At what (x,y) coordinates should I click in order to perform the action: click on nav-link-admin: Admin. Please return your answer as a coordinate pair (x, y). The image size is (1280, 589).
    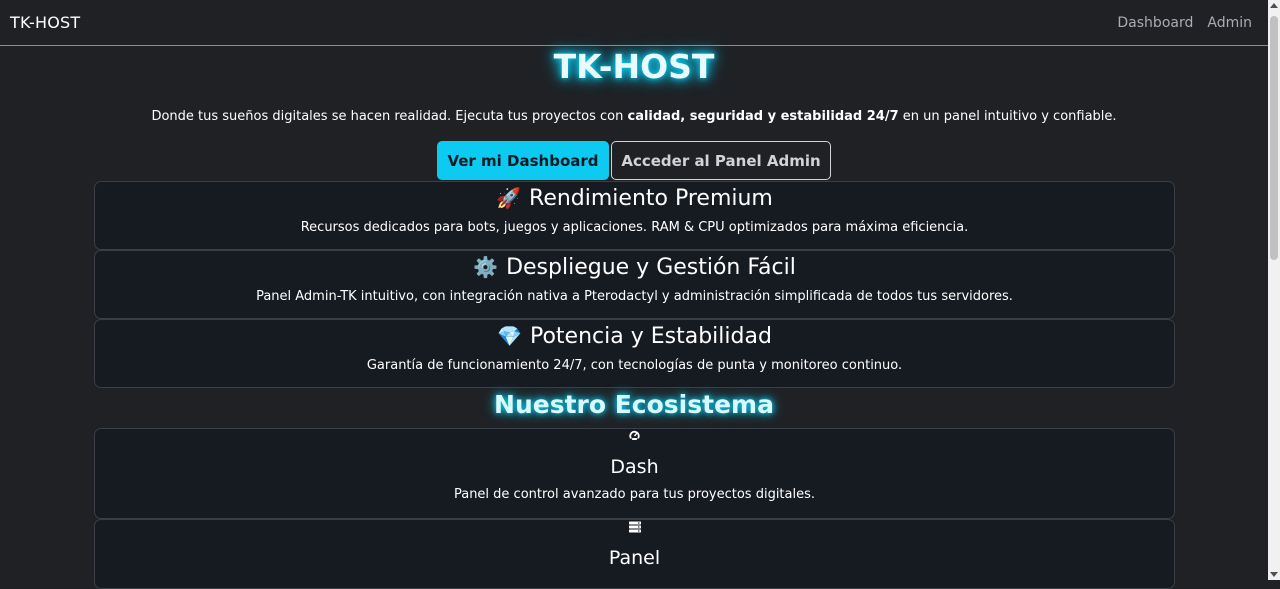
    Looking at the image, I should click on (1229, 23).